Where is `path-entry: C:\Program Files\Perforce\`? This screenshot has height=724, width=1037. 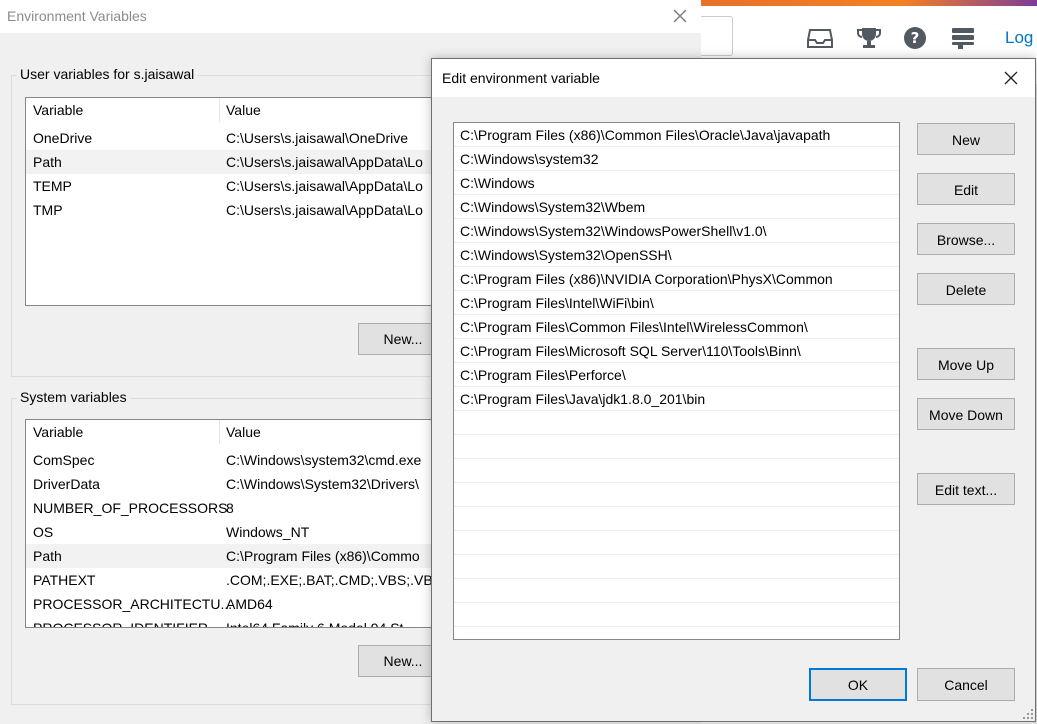 path-entry: C:\Program Files\Perforce\ is located at coordinates (543, 375).